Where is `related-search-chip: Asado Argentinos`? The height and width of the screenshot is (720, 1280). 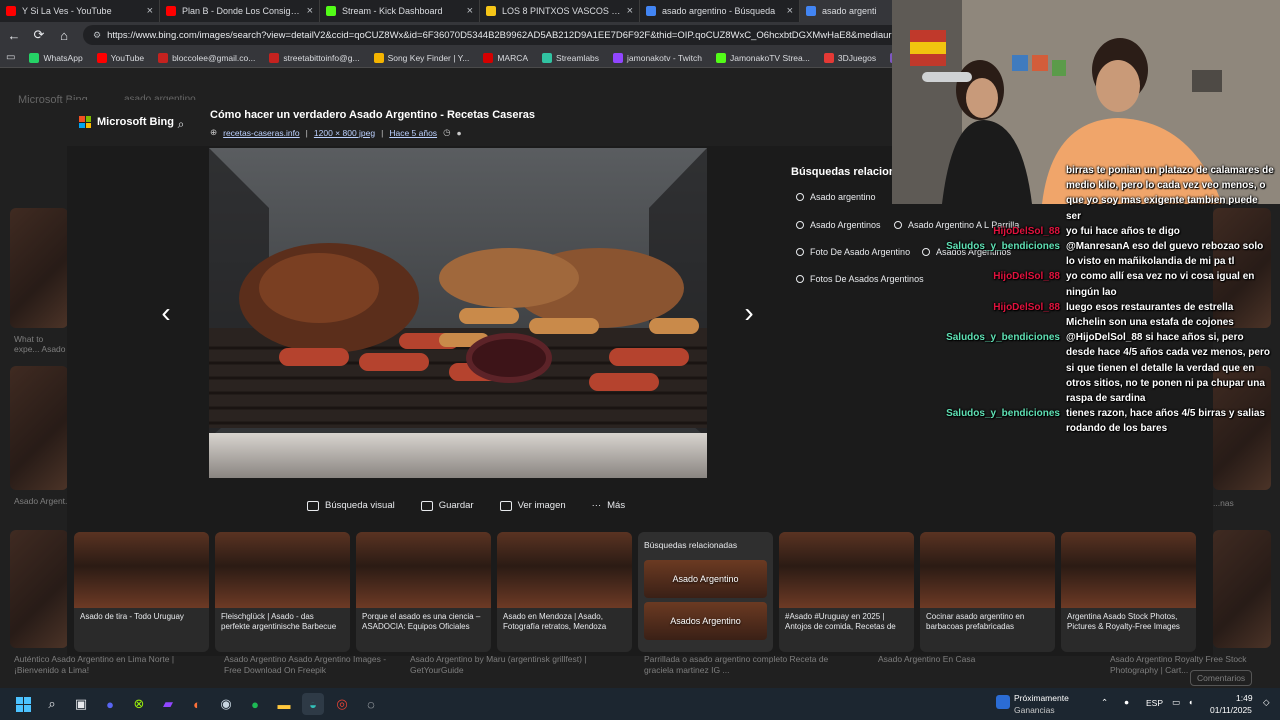 related-search-chip: Asado Argentinos is located at coordinates (838, 225).